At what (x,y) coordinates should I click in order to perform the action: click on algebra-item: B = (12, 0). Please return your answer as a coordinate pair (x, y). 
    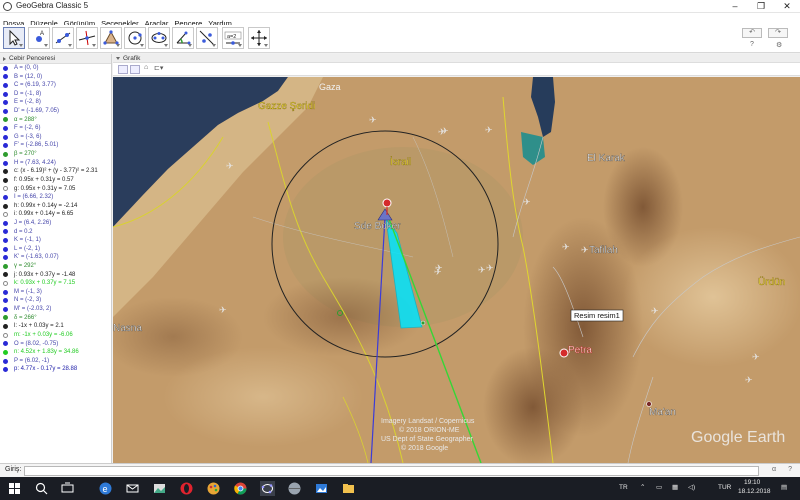
    Looking at the image, I should click on (55, 77).